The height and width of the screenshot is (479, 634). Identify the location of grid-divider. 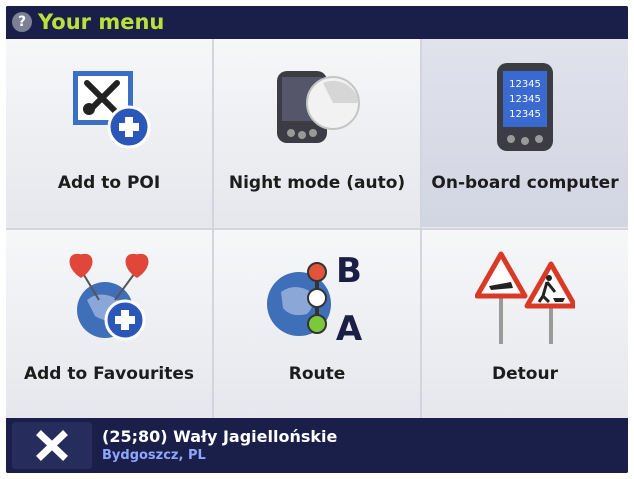
(317, 229).